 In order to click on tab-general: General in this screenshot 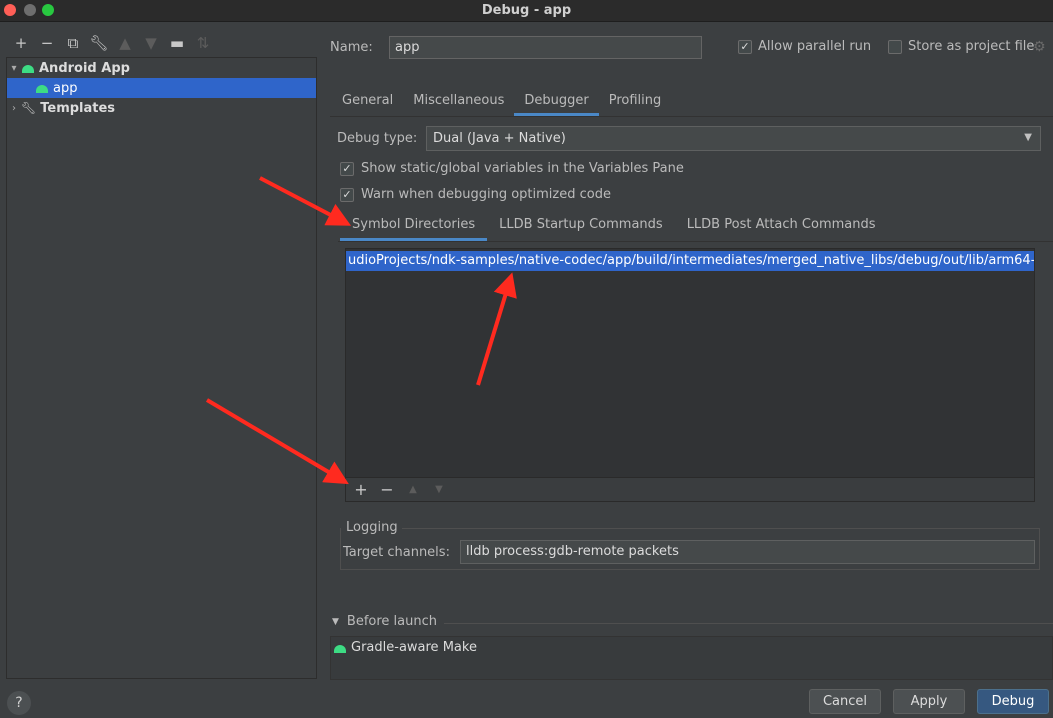, I will do `click(367, 101)`.